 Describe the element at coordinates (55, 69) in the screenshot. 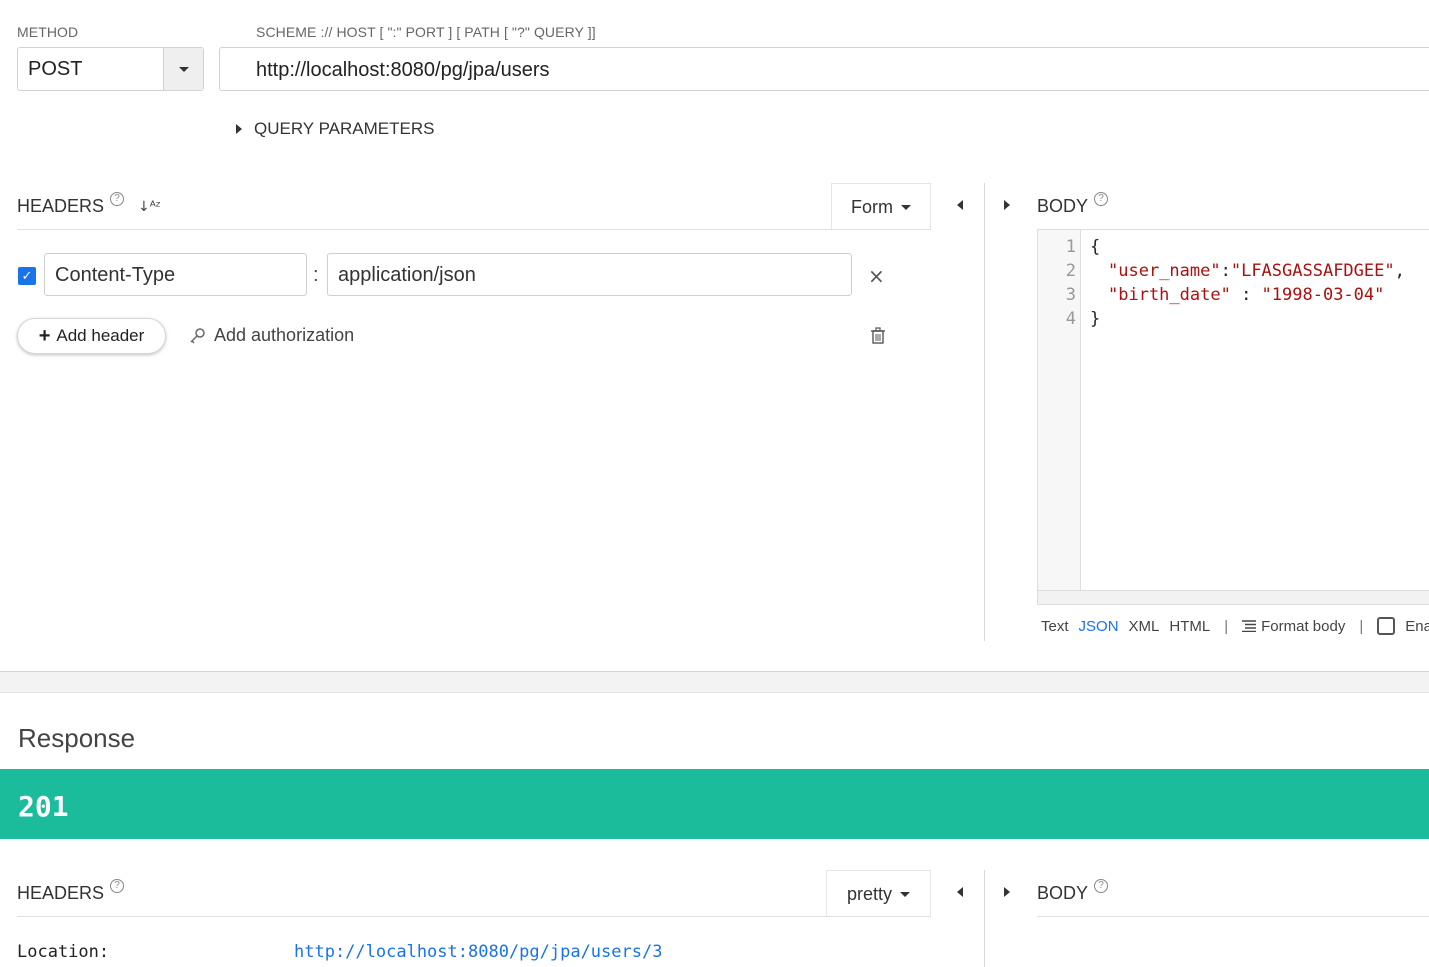

I see `method-value: POST` at that location.